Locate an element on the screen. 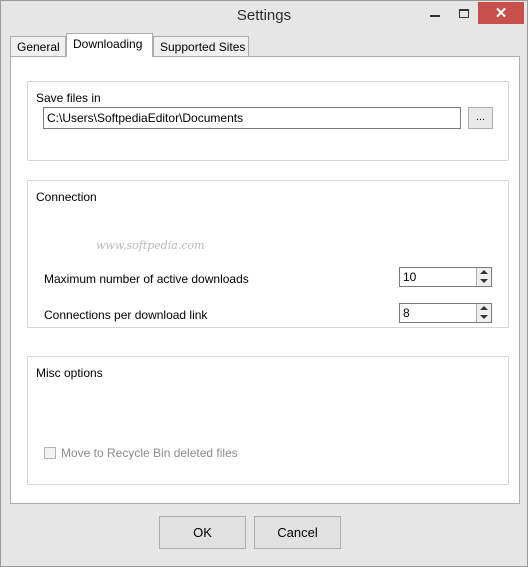 The width and height of the screenshot is (528, 567). max-active-downloads-value: 10 is located at coordinates (409, 277).